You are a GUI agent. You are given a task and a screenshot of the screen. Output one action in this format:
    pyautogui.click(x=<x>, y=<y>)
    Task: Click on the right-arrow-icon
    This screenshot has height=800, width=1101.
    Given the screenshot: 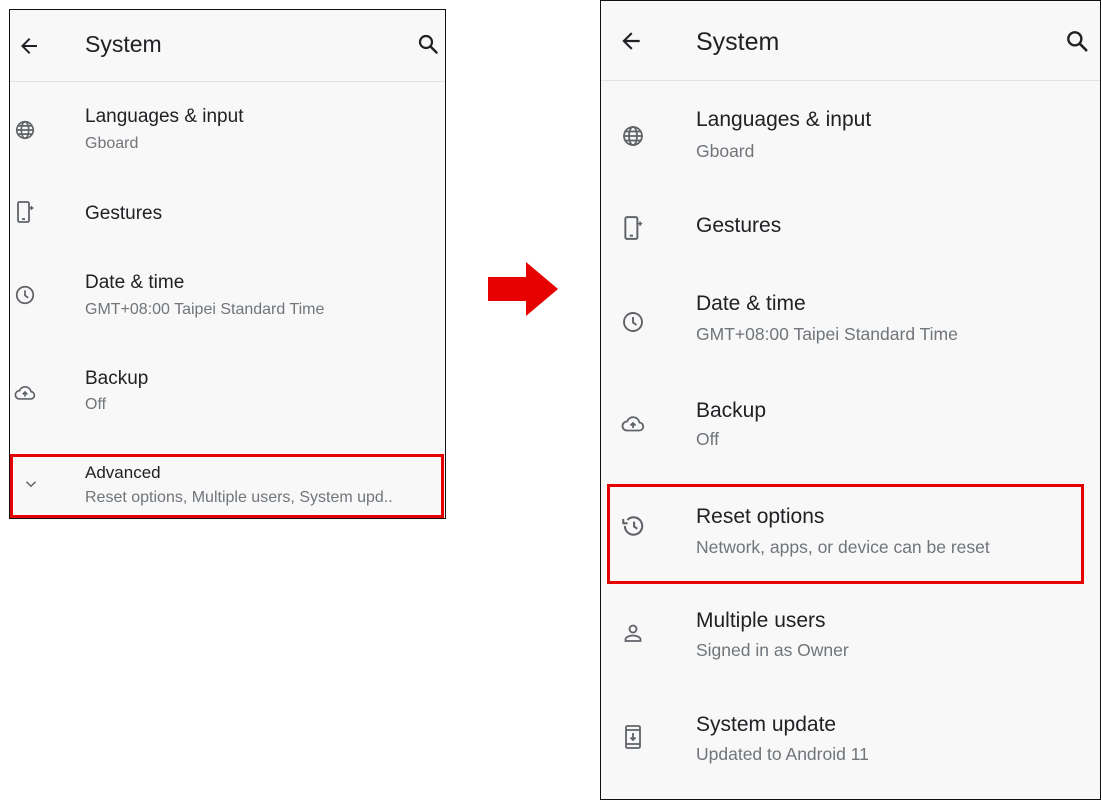 What is the action you would take?
    pyautogui.click(x=523, y=289)
    